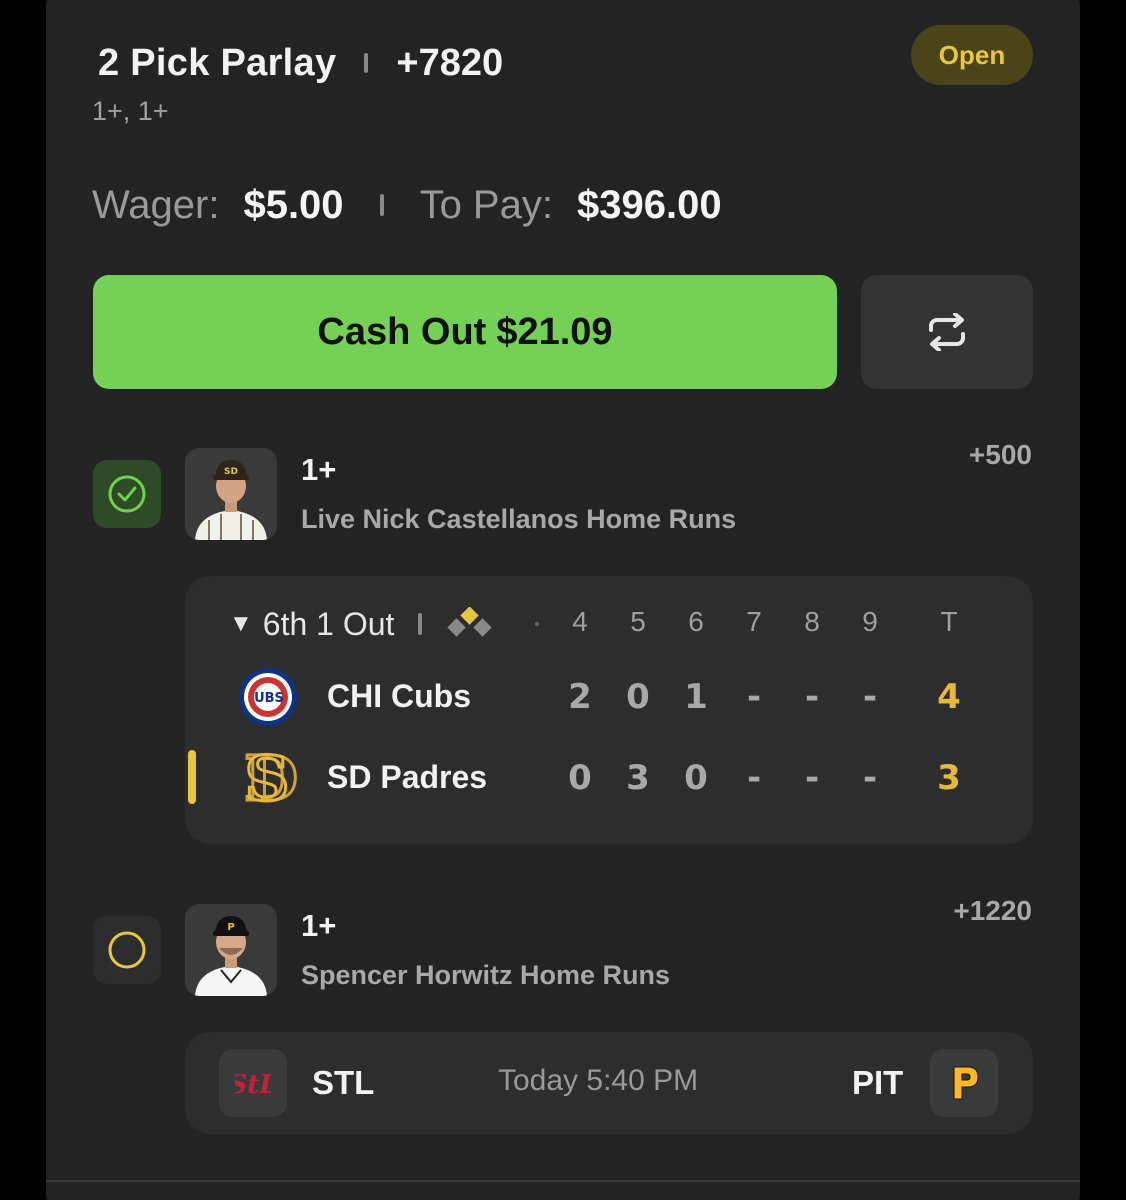 The image size is (1126, 1200). What do you see at coordinates (217, 62) in the screenshot?
I see `bet-title: 2 Pick Parlay` at bounding box center [217, 62].